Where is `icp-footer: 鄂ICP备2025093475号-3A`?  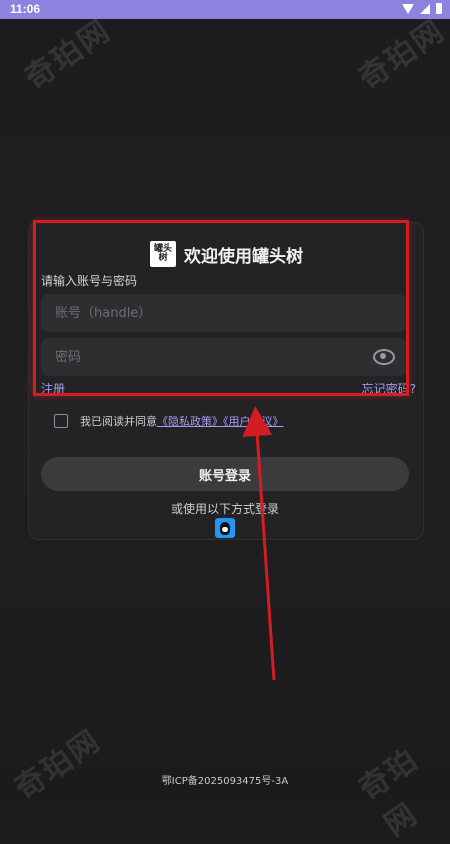
icp-footer: 鄂ICP备2025093475号-3A is located at coordinates (225, 781).